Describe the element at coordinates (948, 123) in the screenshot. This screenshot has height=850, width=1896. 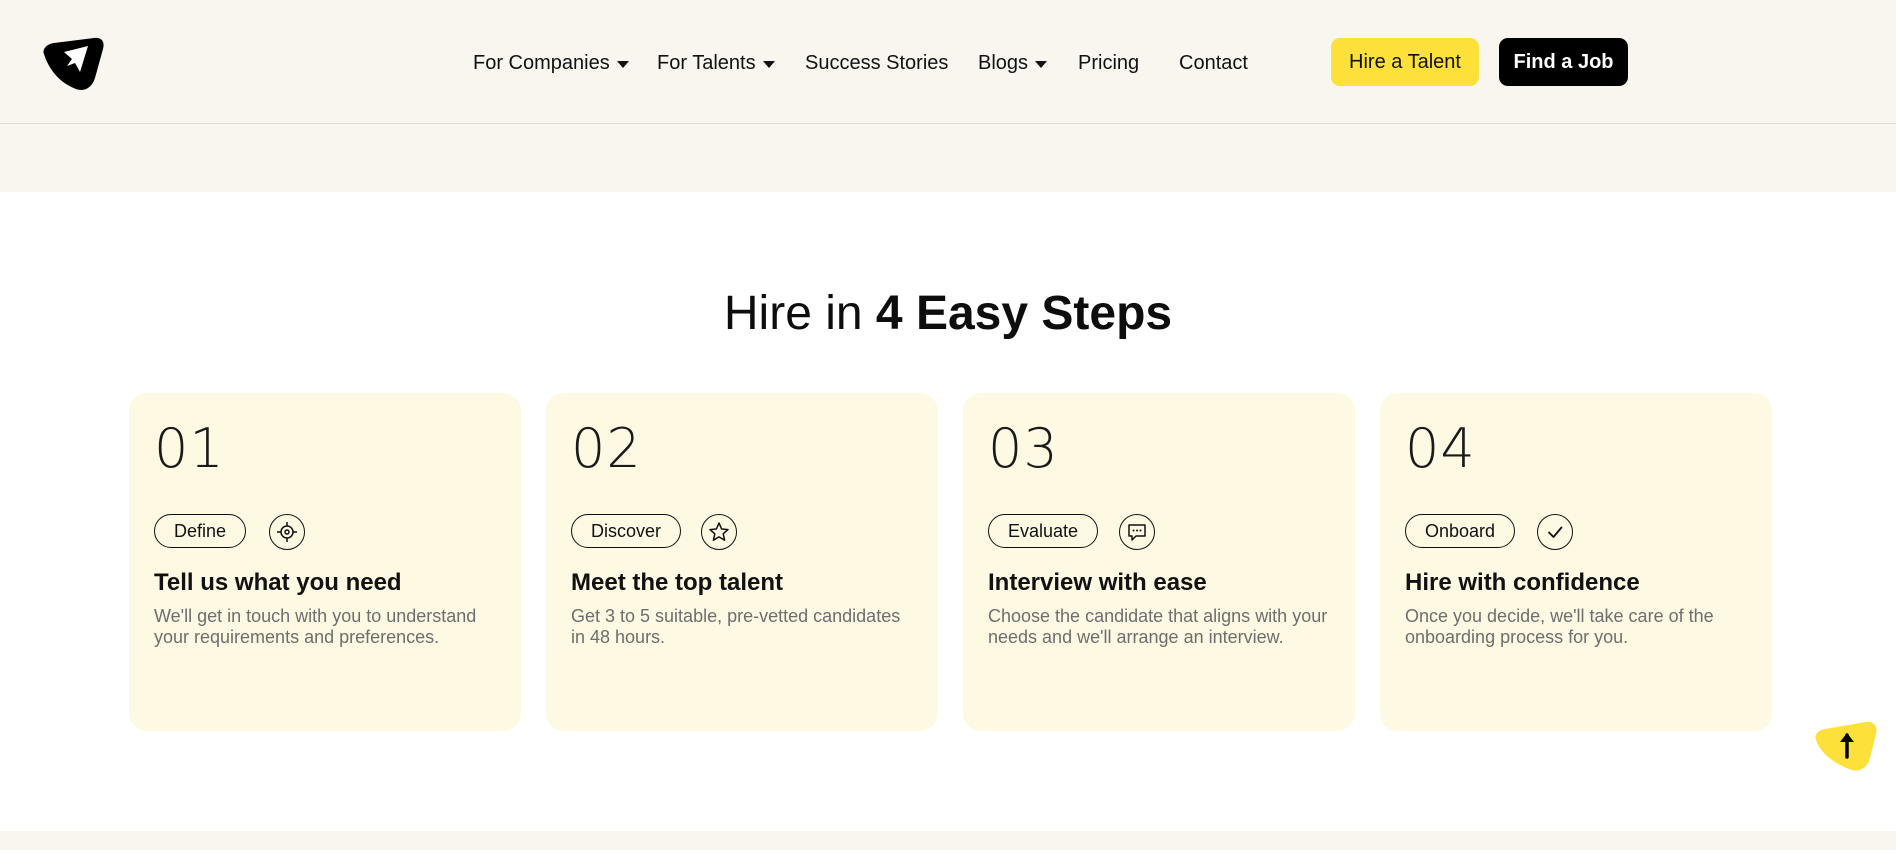
I see `header-divider` at that location.